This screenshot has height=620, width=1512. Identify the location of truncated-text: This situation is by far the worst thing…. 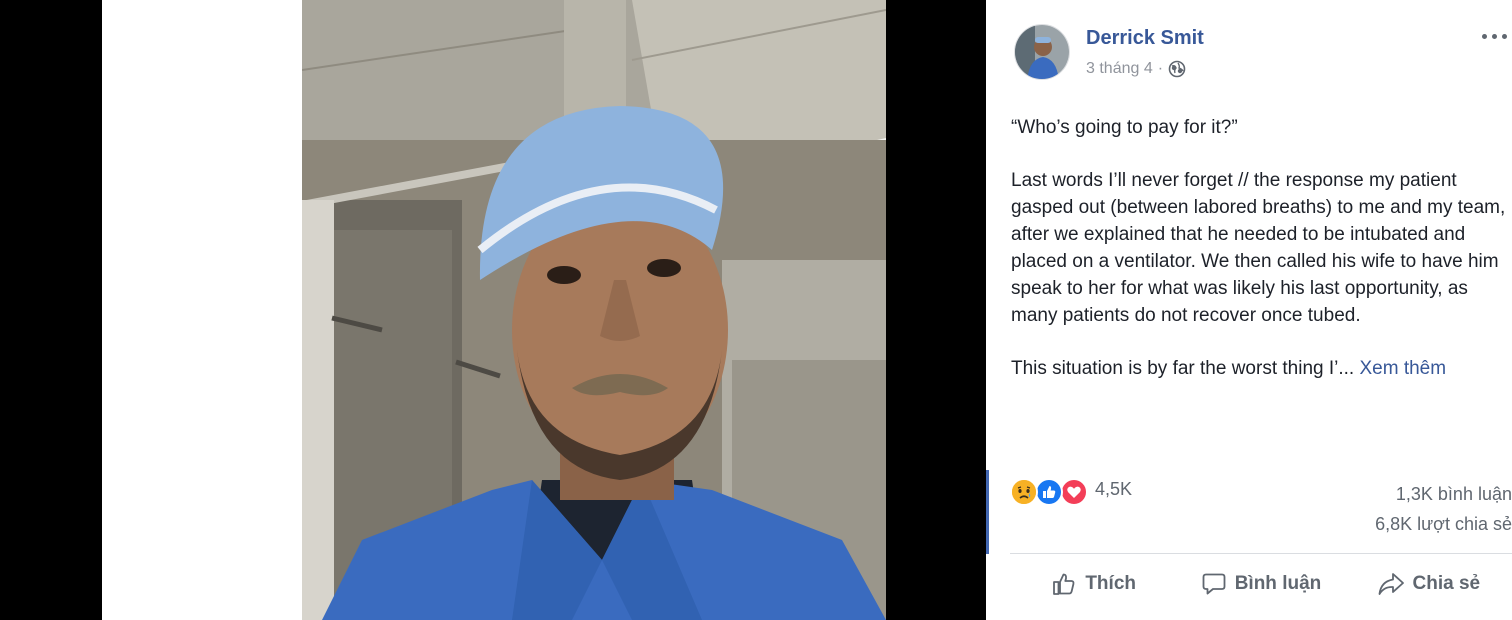
(1183, 368).